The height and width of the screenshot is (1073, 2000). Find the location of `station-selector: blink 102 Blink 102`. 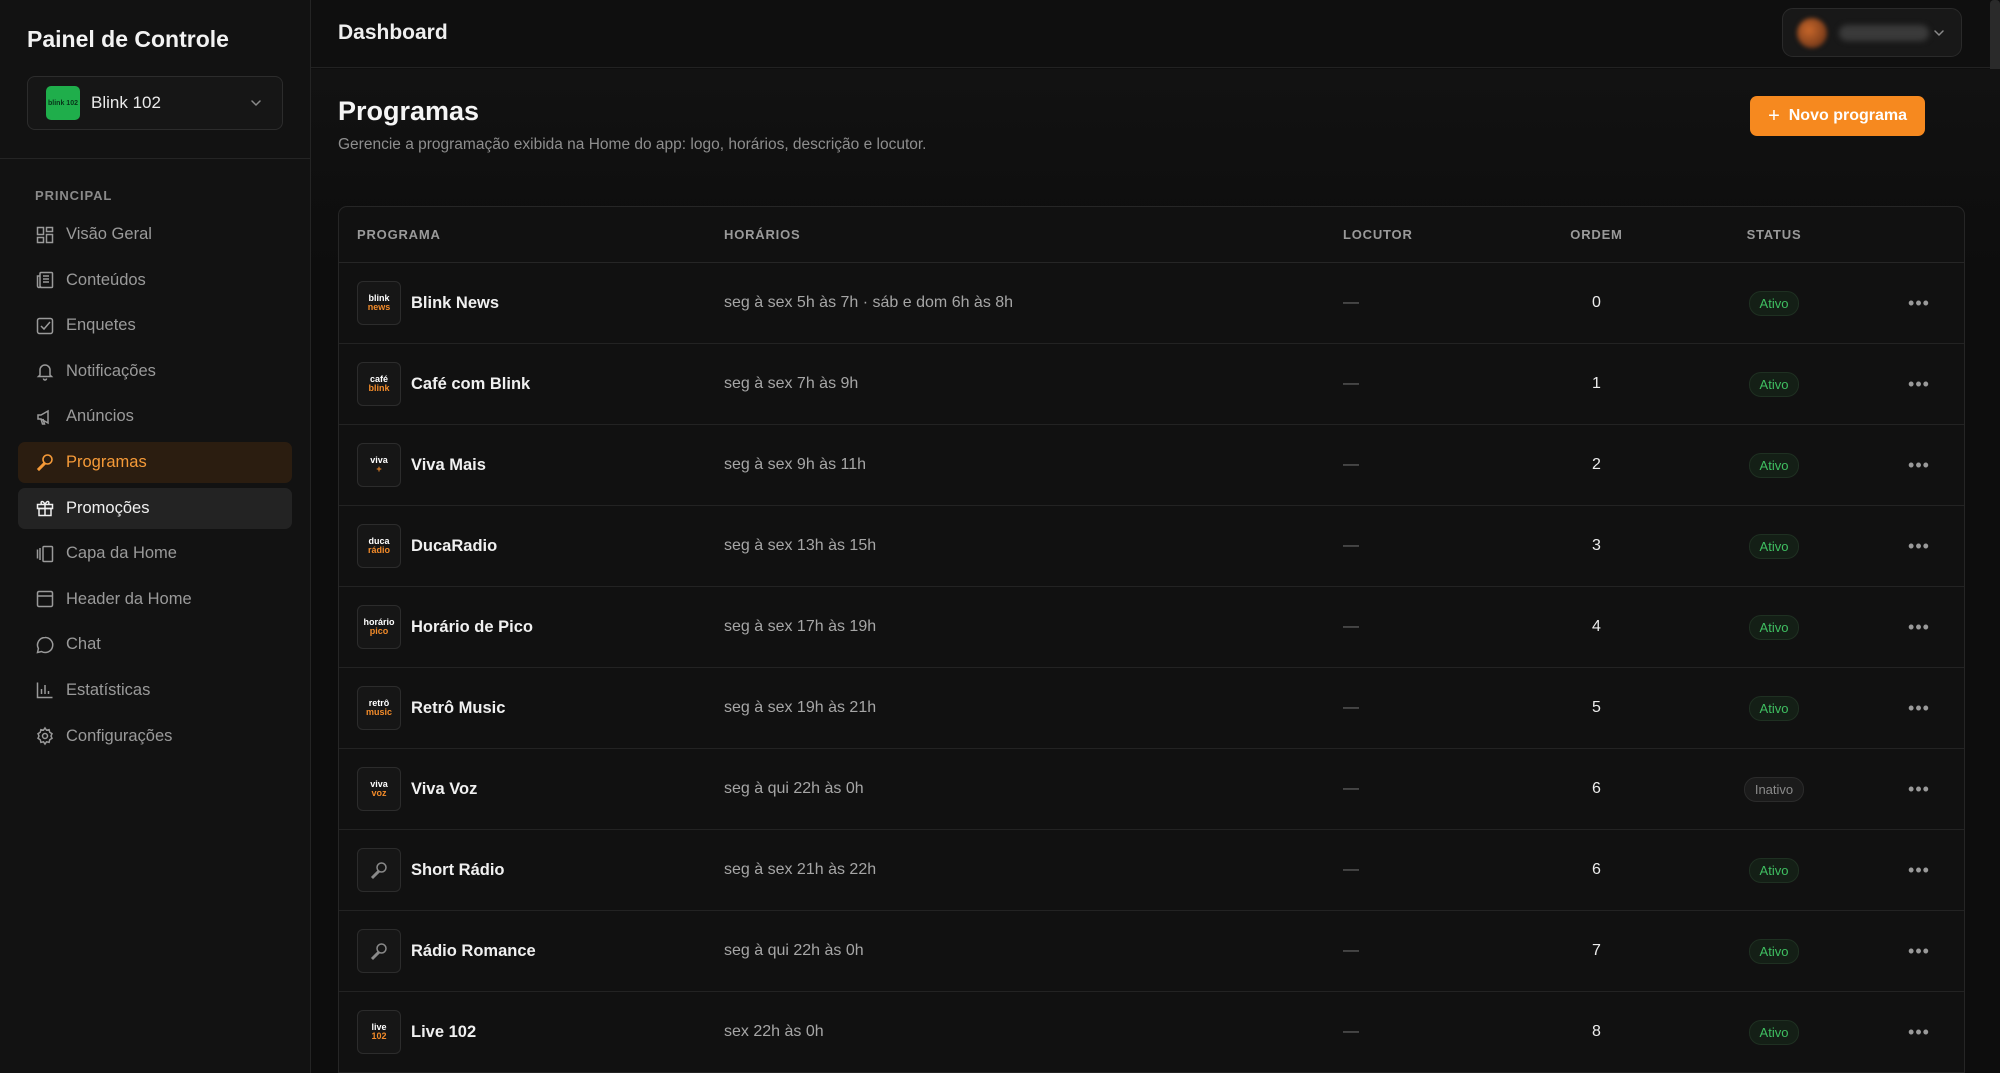

station-selector: blink 102 Blink 102 is located at coordinates (155, 103).